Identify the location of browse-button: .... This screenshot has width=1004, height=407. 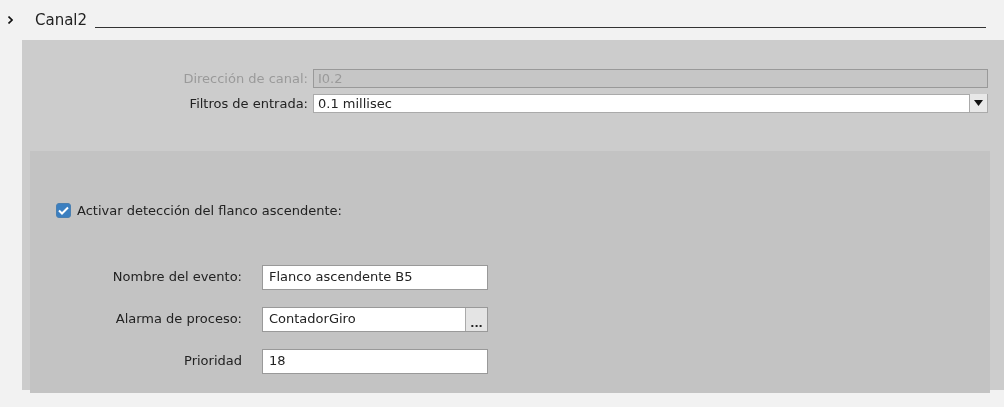
(476, 319).